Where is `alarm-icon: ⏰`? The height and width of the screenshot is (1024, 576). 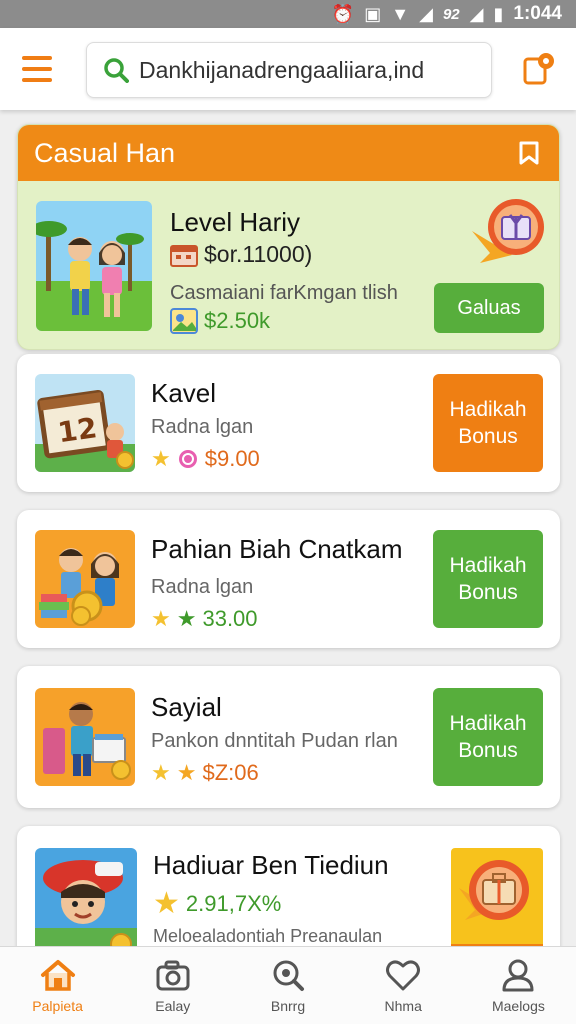 alarm-icon: ⏰ is located at coordinates (343, 13).